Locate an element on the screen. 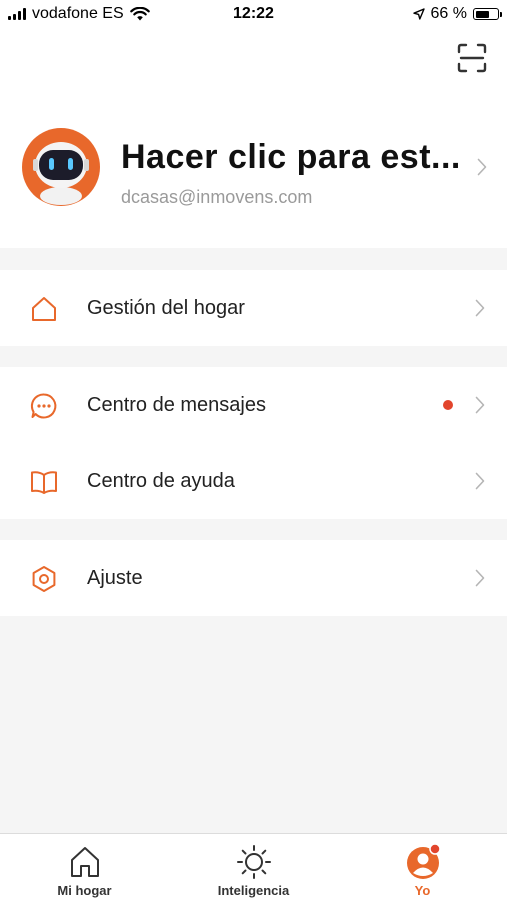 Image resolution: width=507 pixels, height=901 pixels. status-right: 66 % is located at coordinates (457, 14).